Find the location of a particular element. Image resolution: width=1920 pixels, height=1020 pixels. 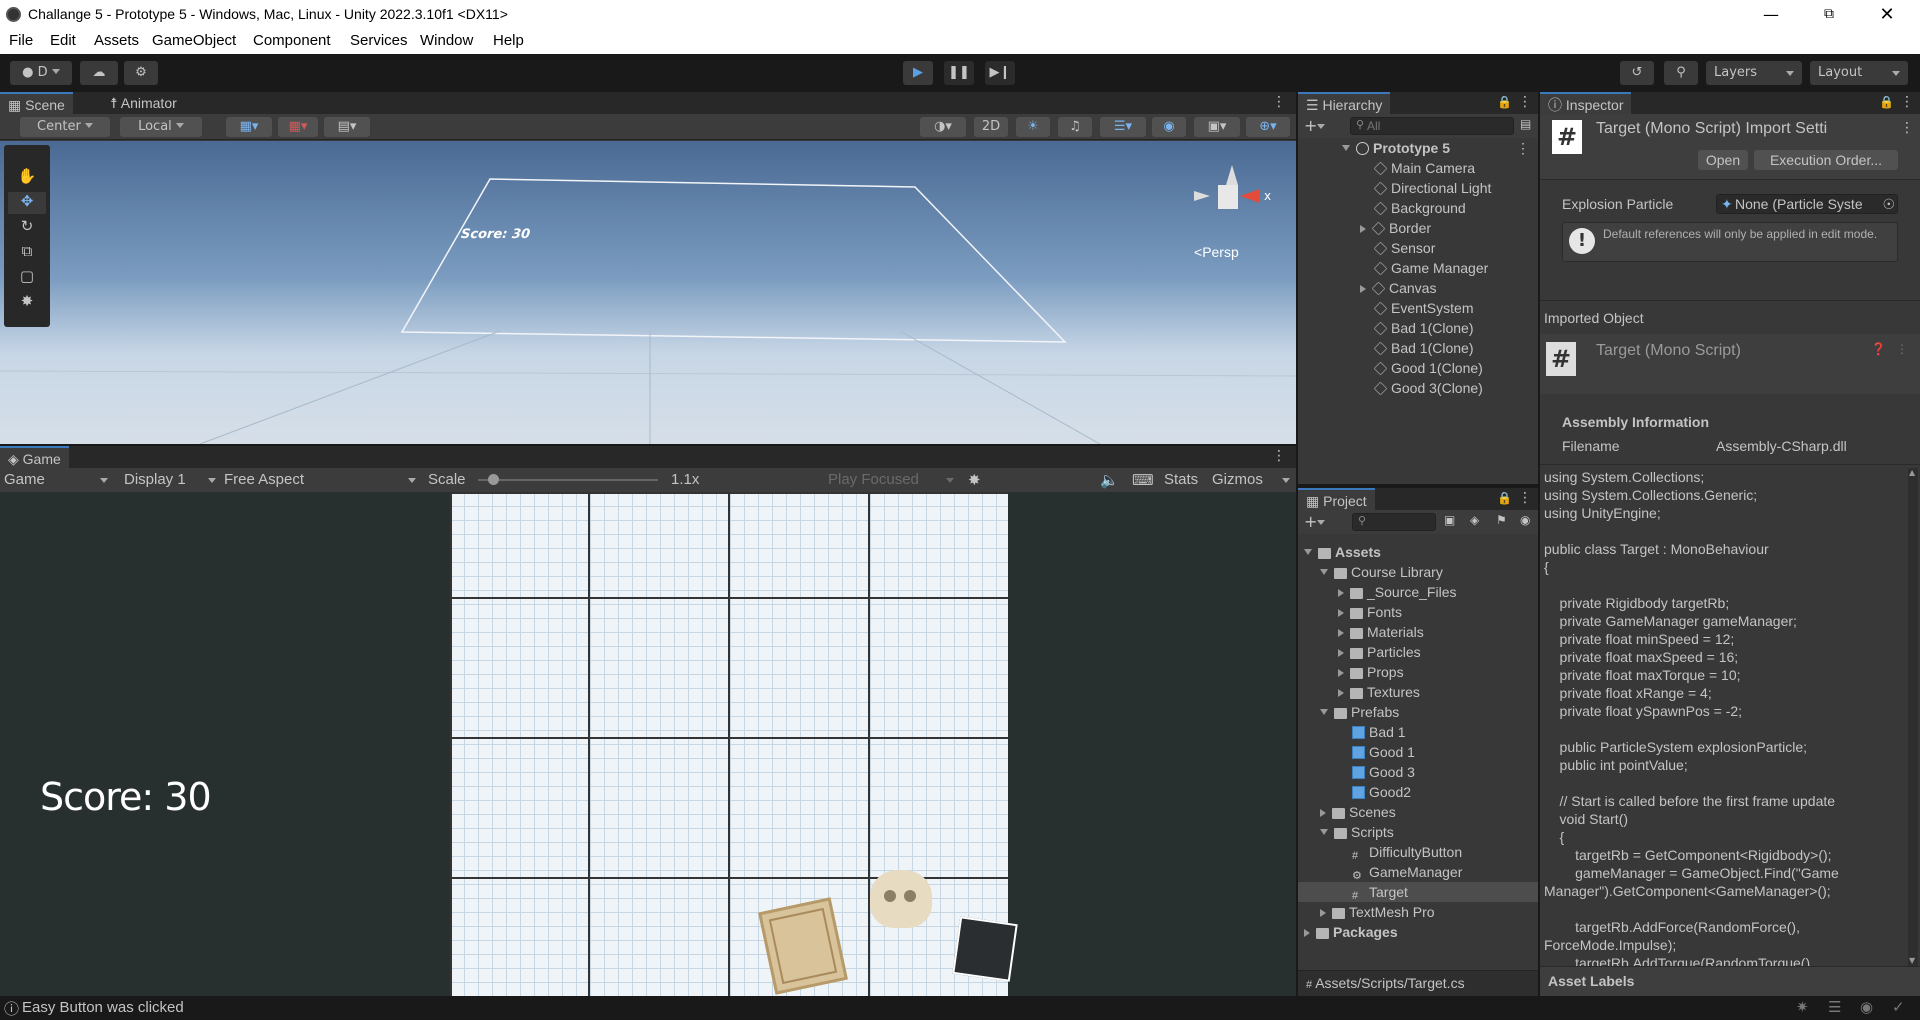

project-asset: Good2 is located at coordinates (1381, 792).